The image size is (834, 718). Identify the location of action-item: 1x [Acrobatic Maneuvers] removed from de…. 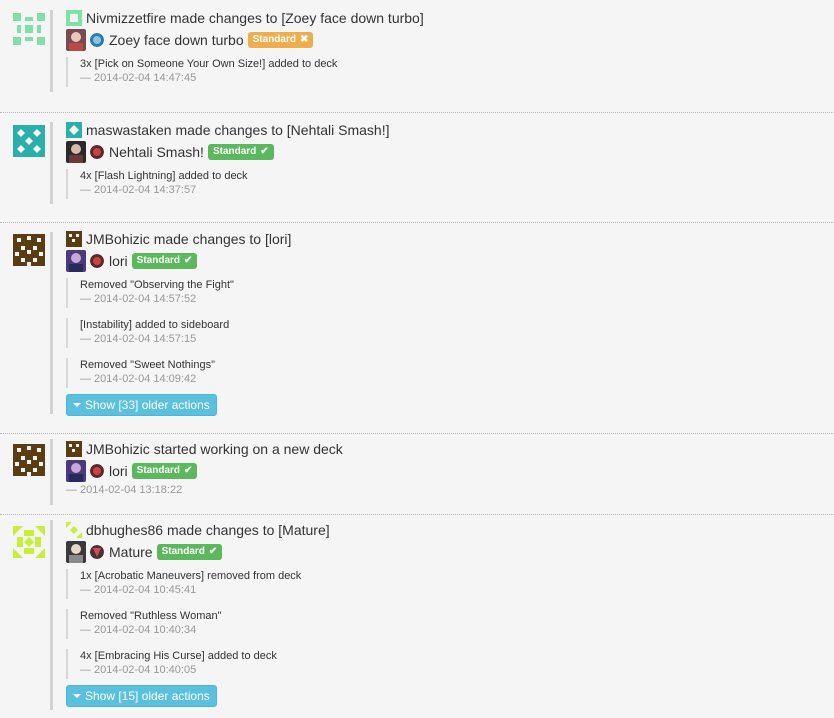
(450, 584).